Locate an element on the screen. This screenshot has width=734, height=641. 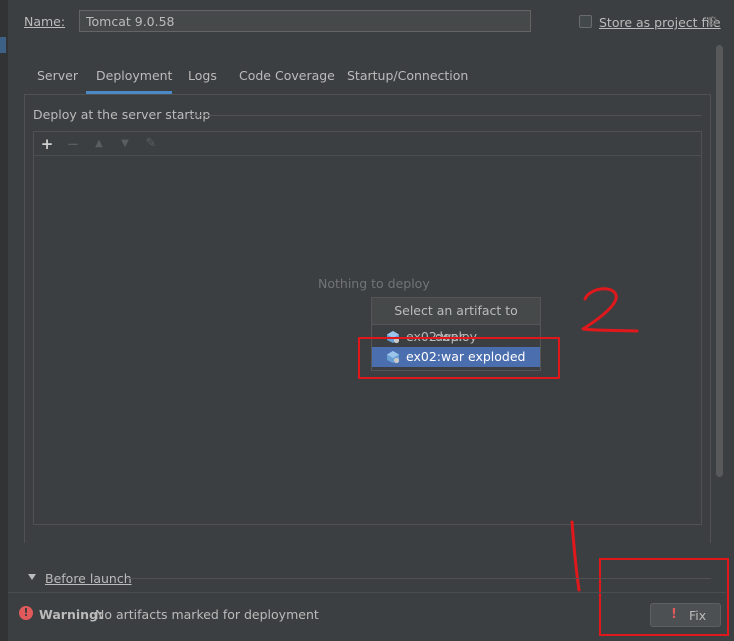
popup-title: Select an artifact to deploy is located at coordinates (456, 321).